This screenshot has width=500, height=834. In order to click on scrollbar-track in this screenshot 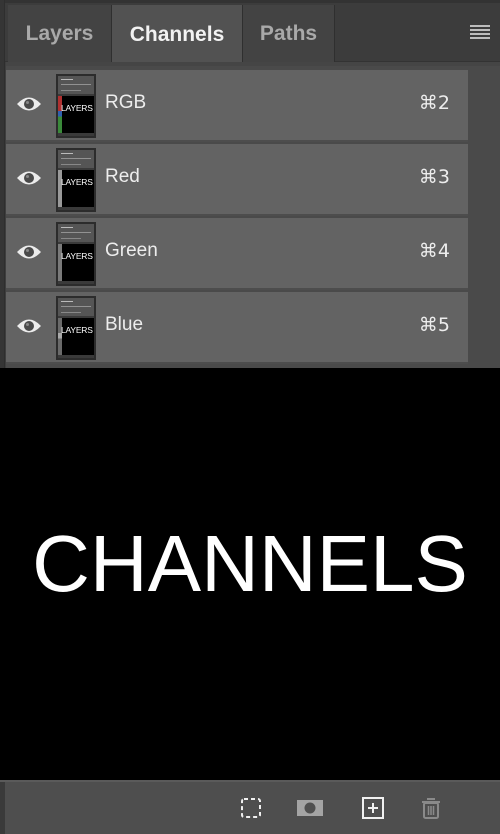, I will do `click(484, 217)`.